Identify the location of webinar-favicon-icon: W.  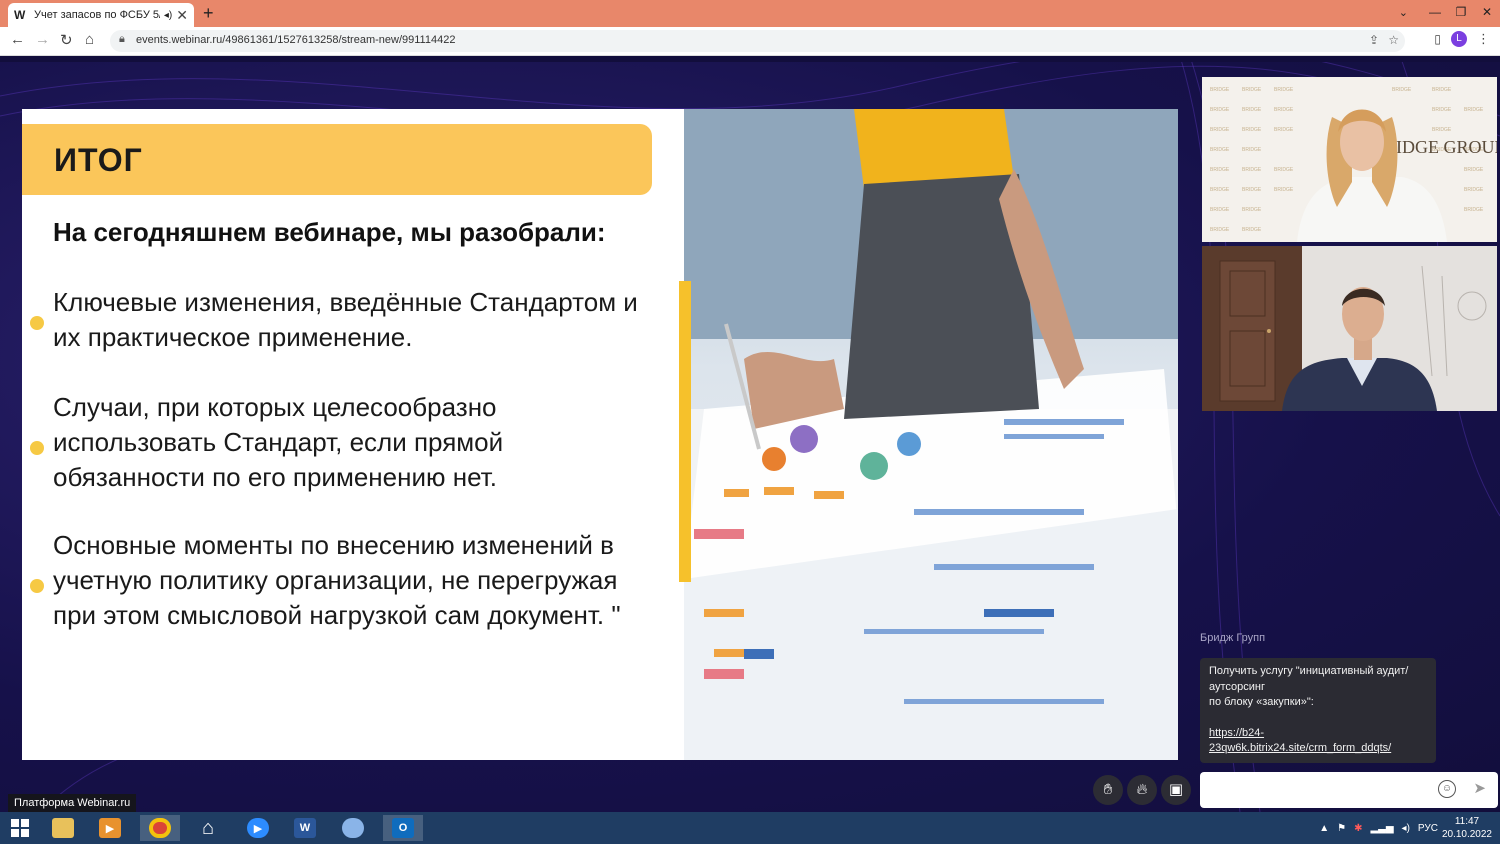
(20, 15).